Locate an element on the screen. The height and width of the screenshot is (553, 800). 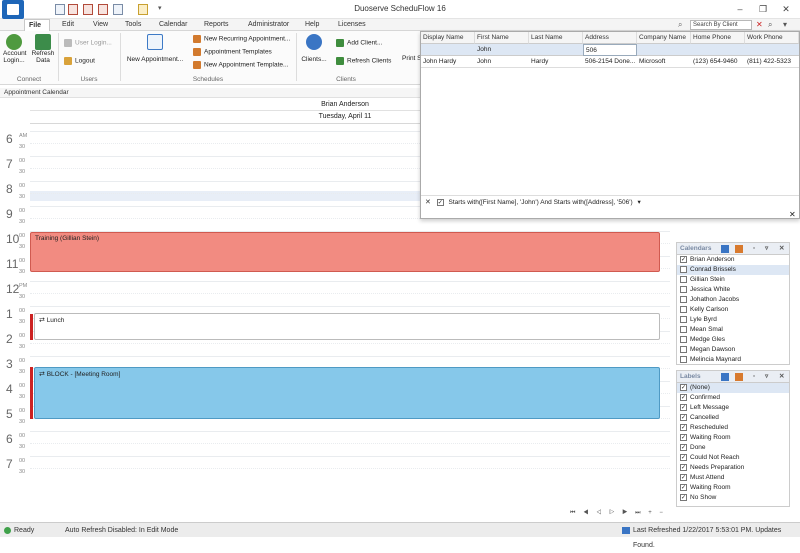
filter-cell-first-name: John is located at coordinates (502, 50).